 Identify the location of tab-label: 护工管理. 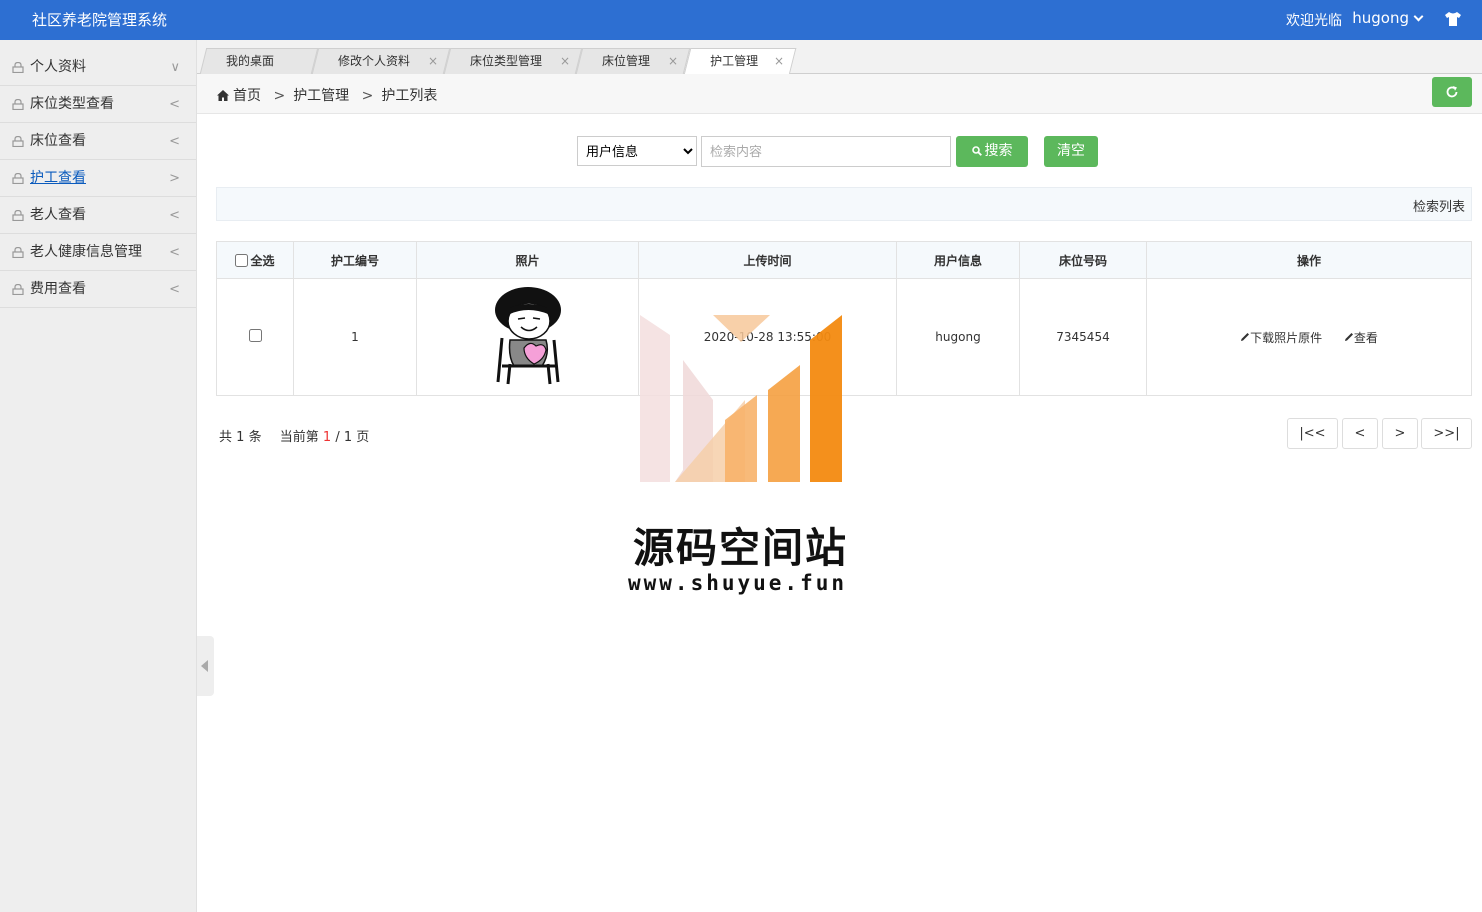
(734, 61).